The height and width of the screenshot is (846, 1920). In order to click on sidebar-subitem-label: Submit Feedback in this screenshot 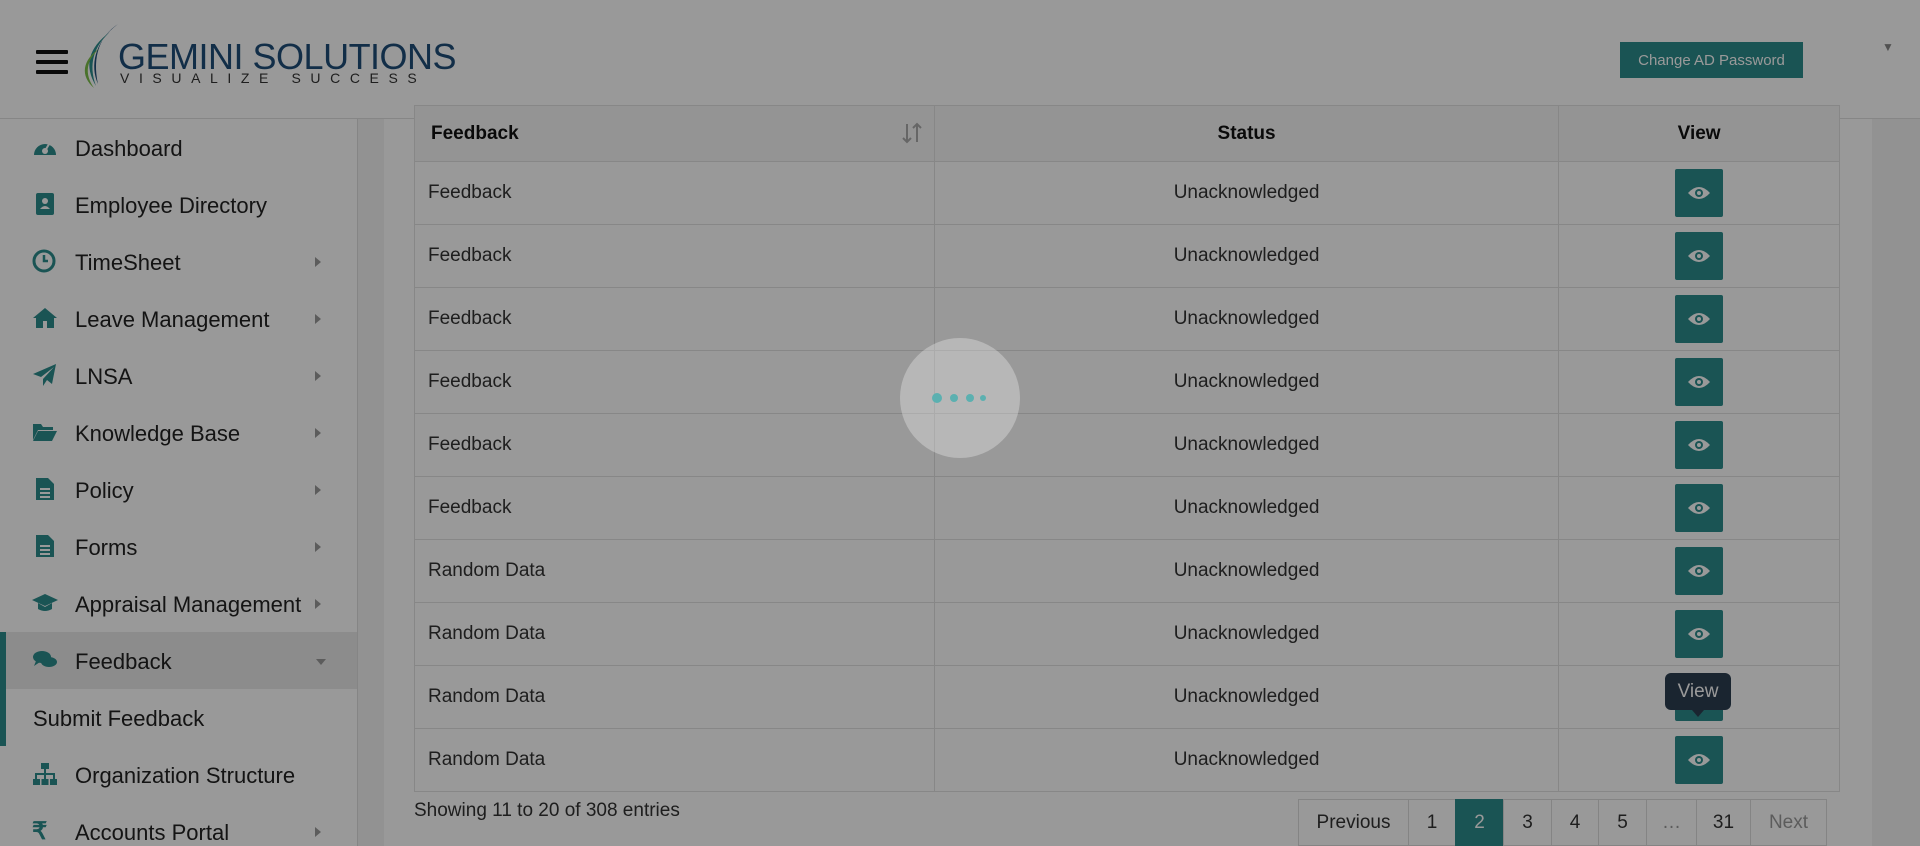, I will do `click(119, 718)`.